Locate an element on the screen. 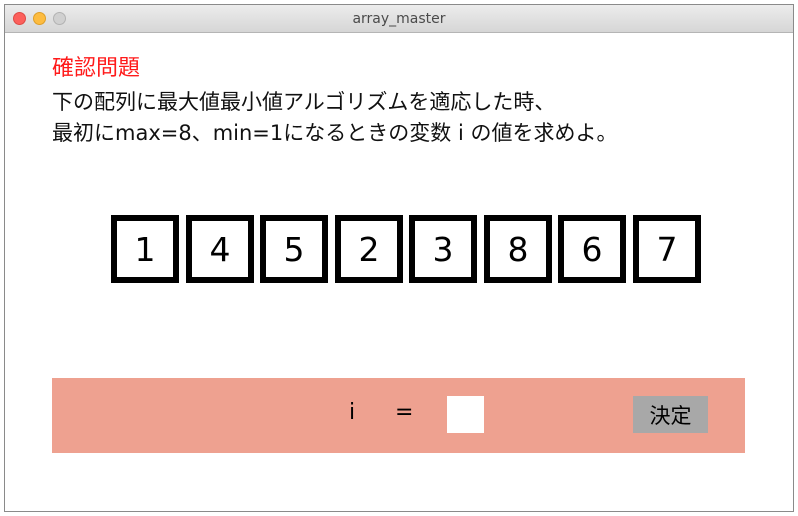  title-bar: array_master is located at coordinates (399, 19).